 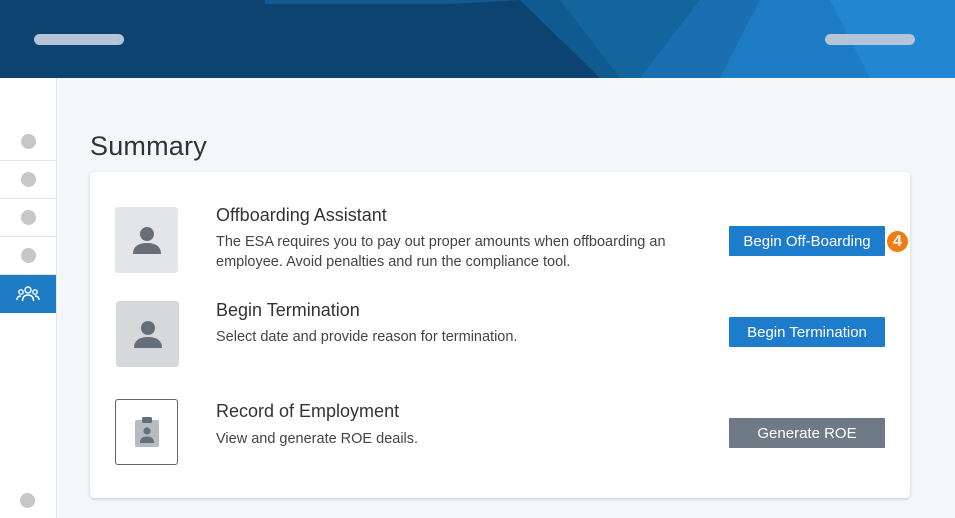 What do you see at coordinates (79, 39) in the screenshot?
I see `header-left-placeholder` at bounding box center [79, 39].